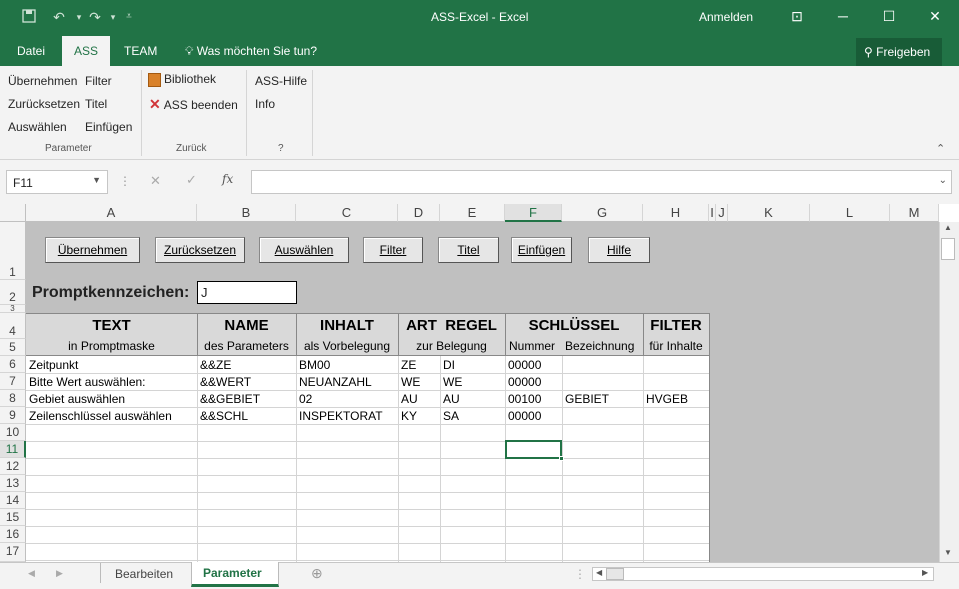 Image resolution: width=959 pixels, height=589 pixels. I want to click on vertical-scrollbar, so click(949, 392).